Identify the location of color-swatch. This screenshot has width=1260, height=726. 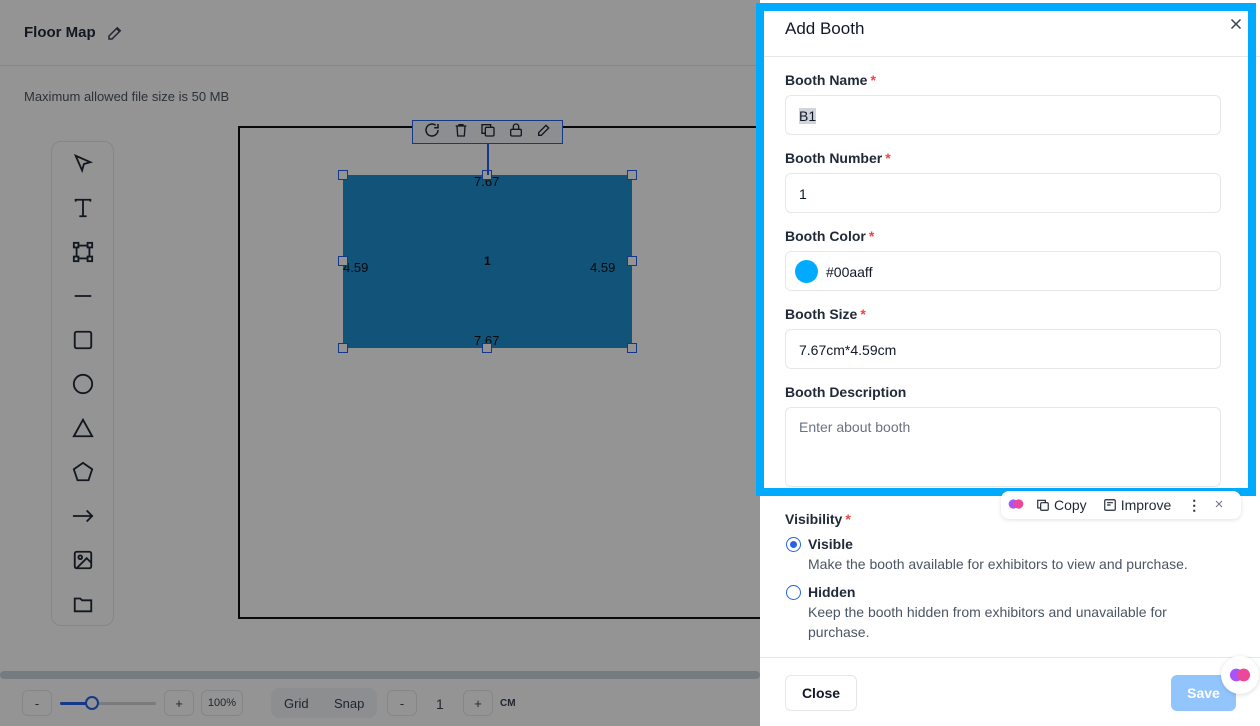
(806, 271).